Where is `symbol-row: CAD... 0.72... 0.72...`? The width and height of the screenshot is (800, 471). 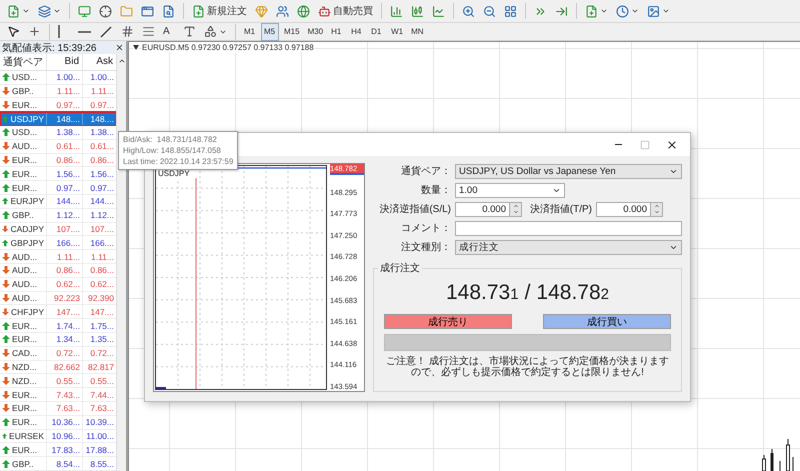 symbol-row: CAD... 0.72... 0.72... is located at coordinates (58, 353).